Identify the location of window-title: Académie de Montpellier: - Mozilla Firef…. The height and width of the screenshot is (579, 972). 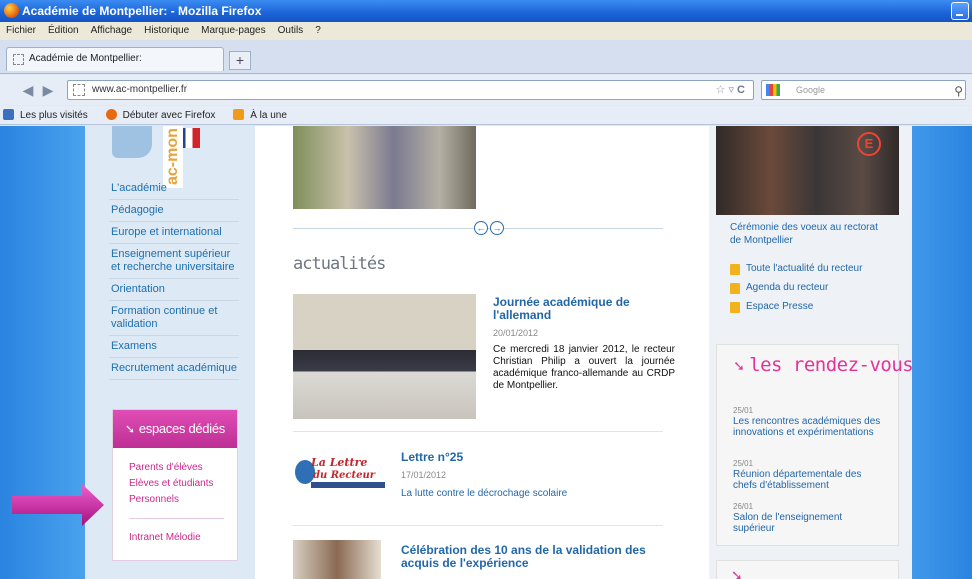
(142, 11).